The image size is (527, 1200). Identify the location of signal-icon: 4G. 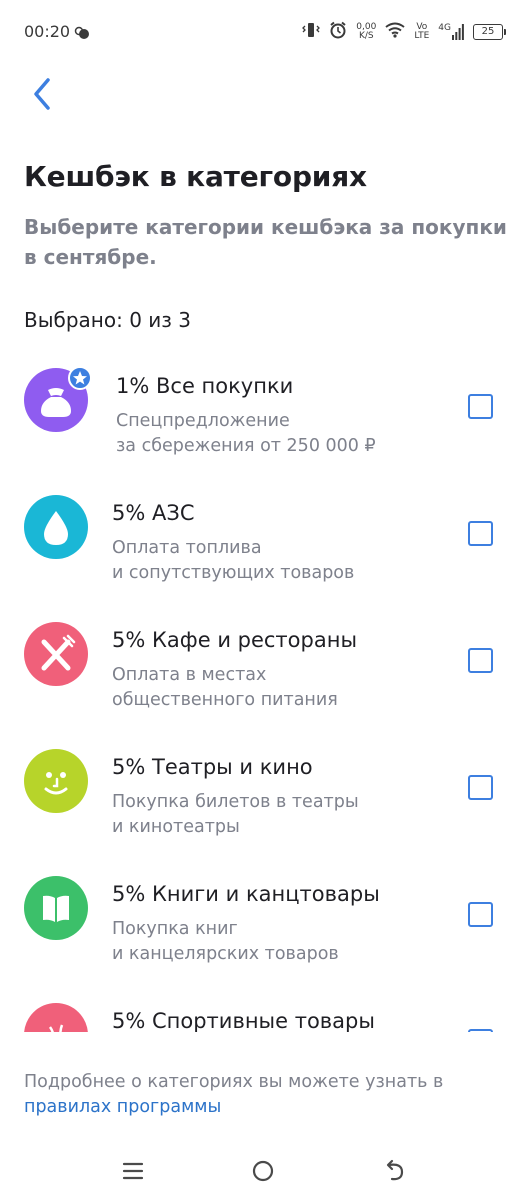
(451, 32).